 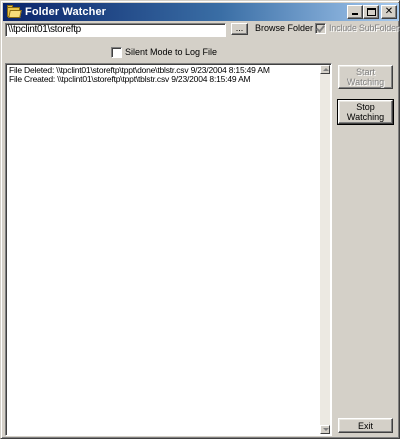 What do you see at coordinates (116, 52) in the screenshot?
I see `silent-mode-checkbox` at bounding box center [116, 52].